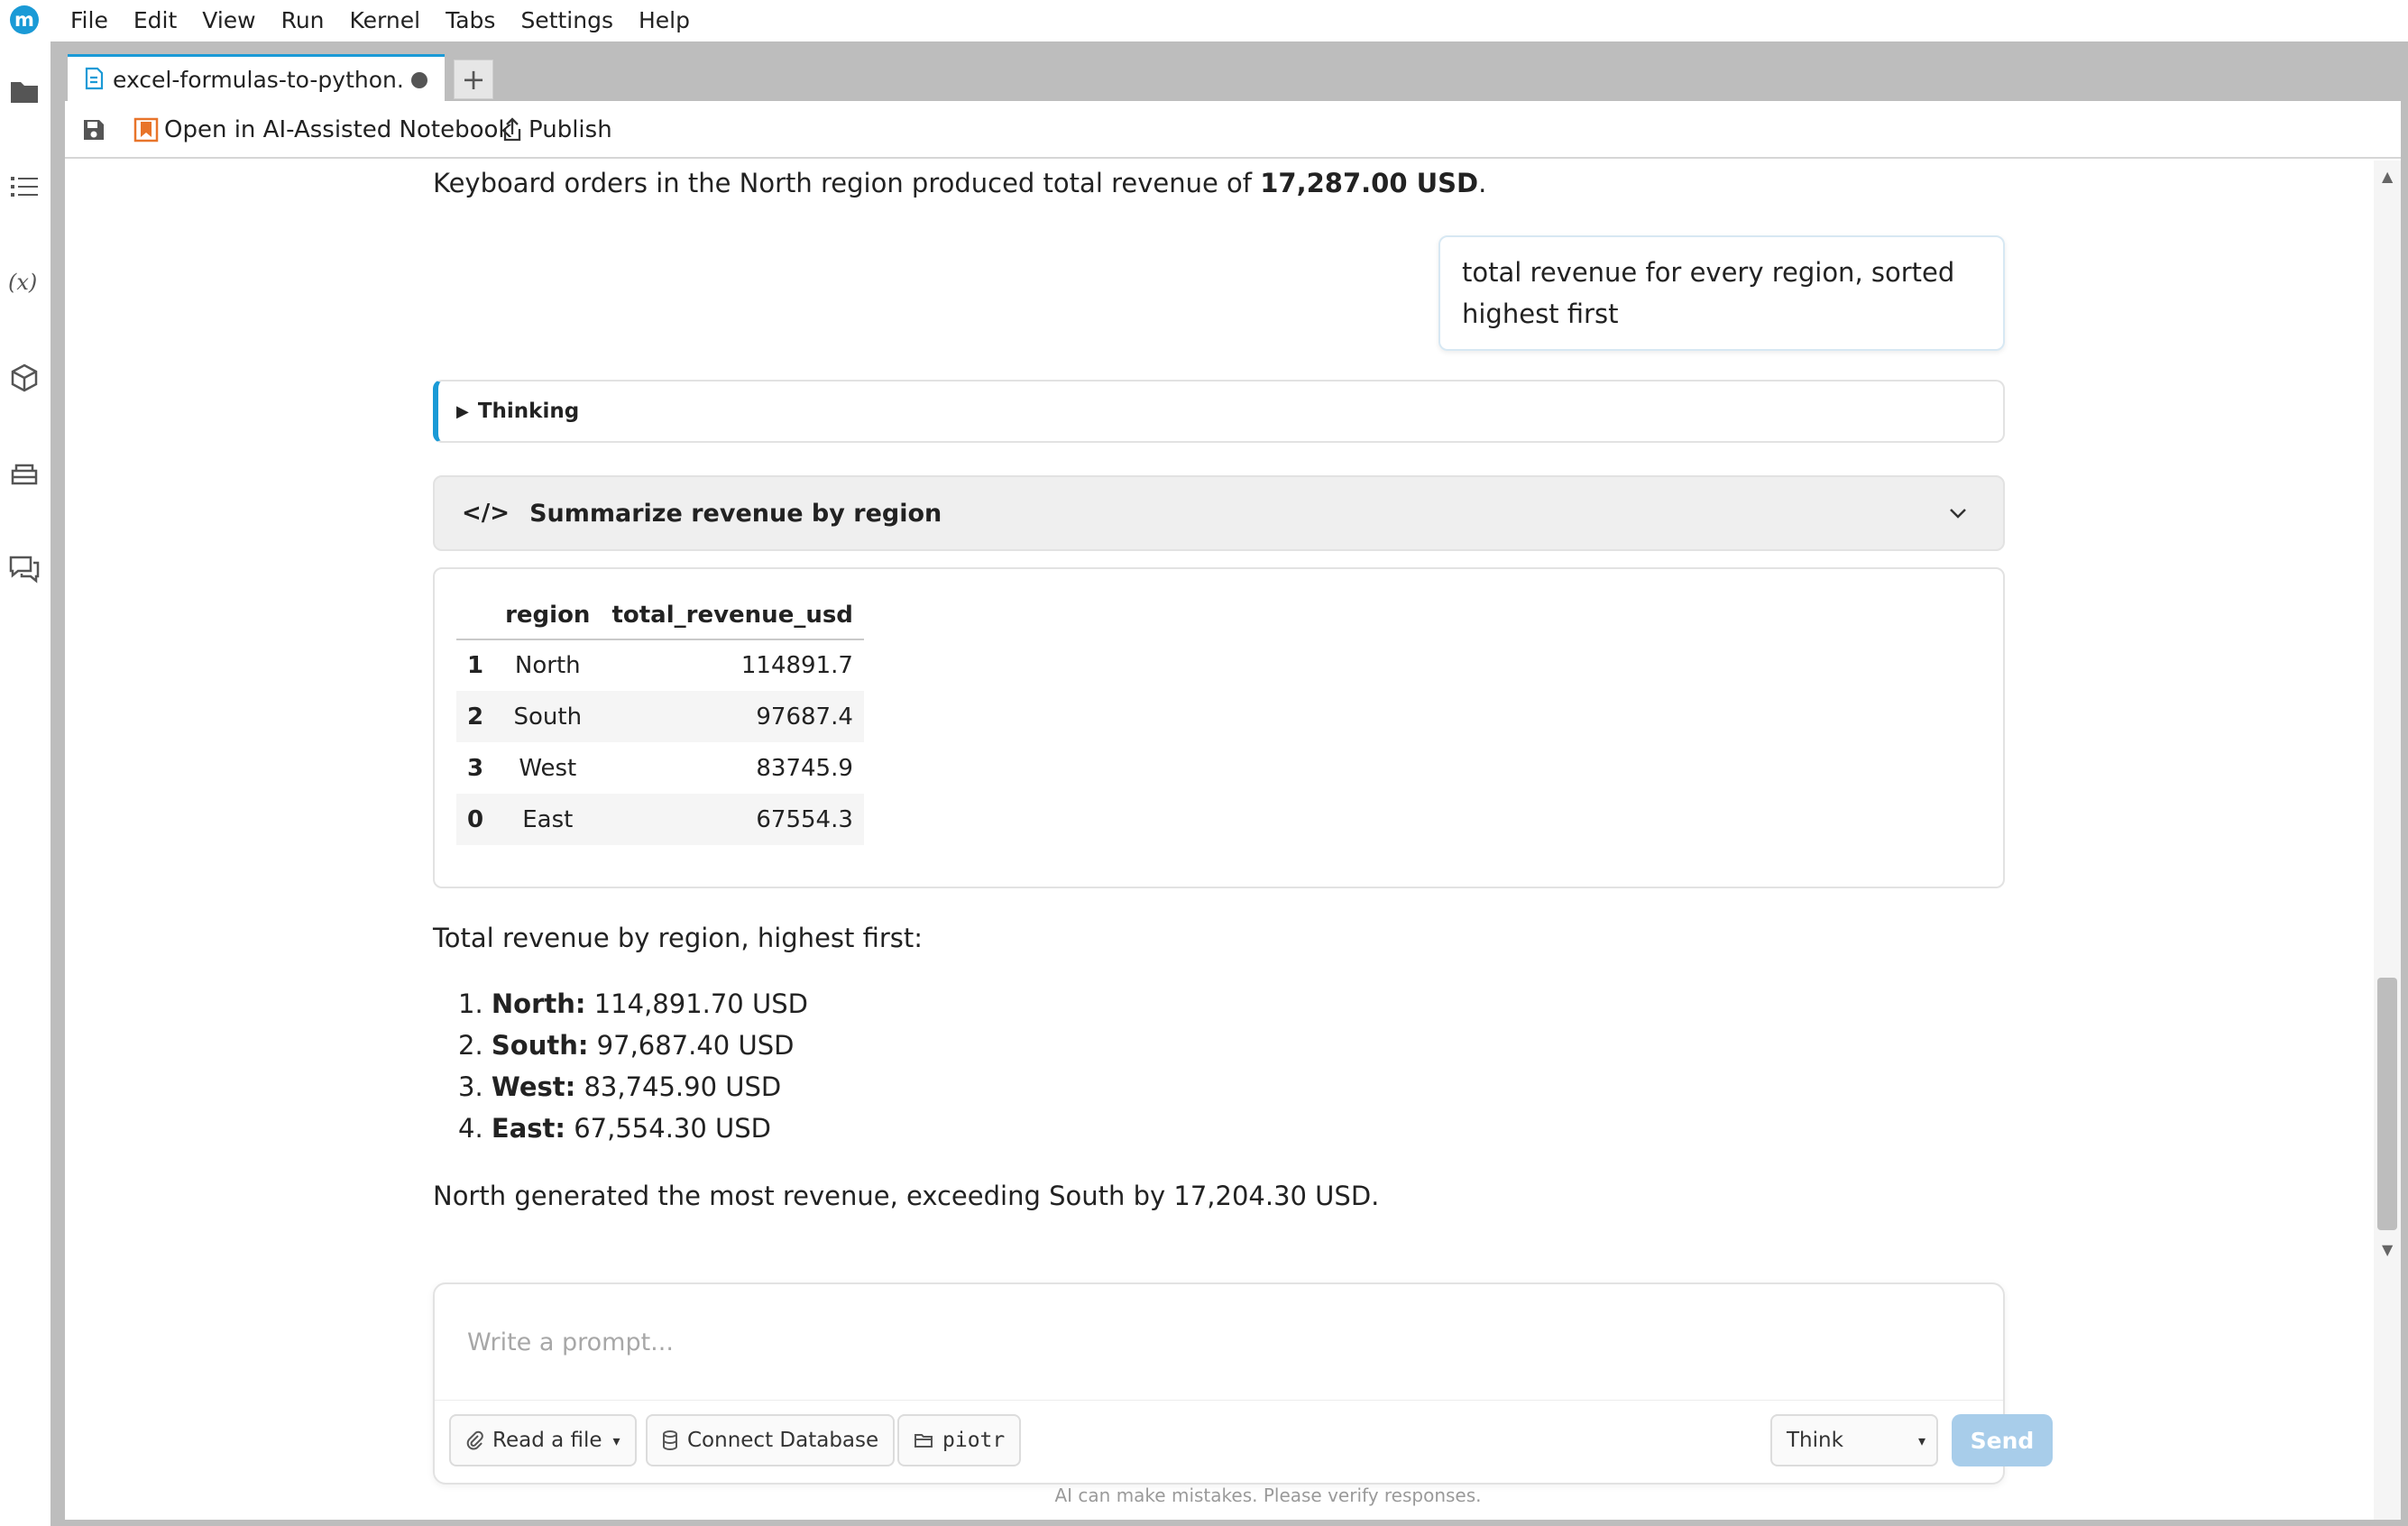 This screenshot has width=2408, height=1526. What do you see at coordinates (691, 1045) in the screenshot?
I see `list-value: 97,687.40 USD` at bounding box center [691, 1045].